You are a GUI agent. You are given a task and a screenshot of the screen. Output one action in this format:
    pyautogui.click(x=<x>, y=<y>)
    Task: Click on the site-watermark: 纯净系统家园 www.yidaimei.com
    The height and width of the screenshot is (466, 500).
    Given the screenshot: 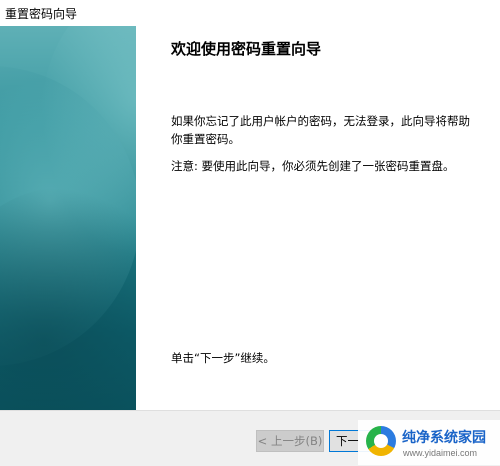 What is the action you would take?
    pyautogui.click(x=429, y=442)
    